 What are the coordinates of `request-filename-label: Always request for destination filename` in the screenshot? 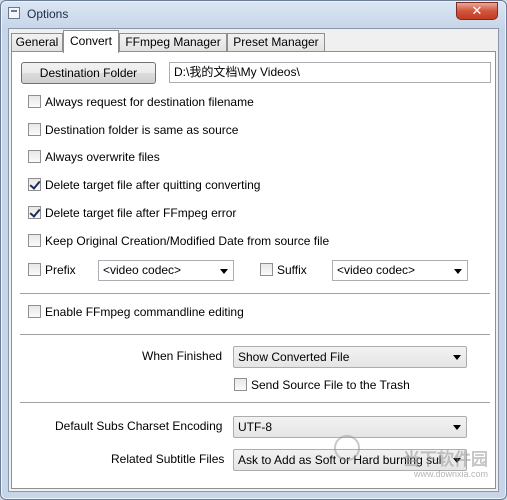 It's located at (149, 102).